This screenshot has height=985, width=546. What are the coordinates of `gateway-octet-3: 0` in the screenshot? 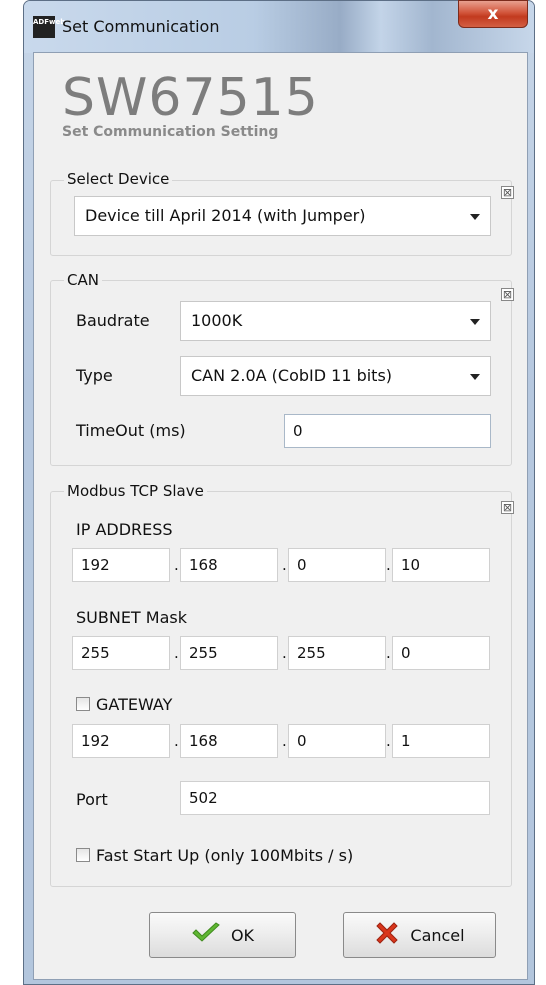 It's located at (337, 741).